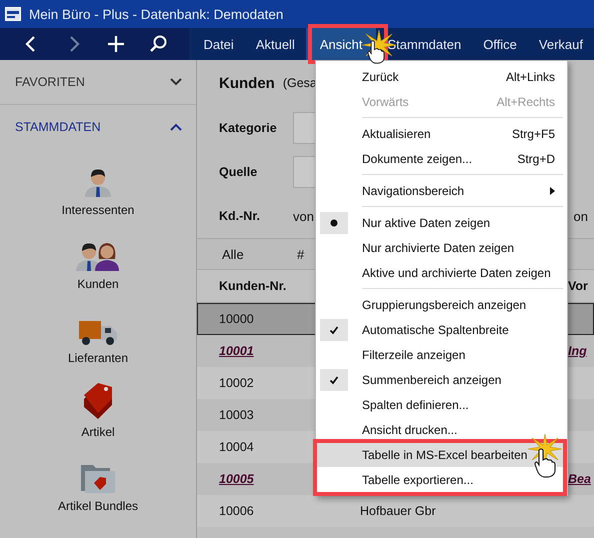 This screenshot has width=594, height=538. What do you see at coordinates (236, 479) in the screenshot?
I see `customer-link: 10005` at bounding box center [236, 479].